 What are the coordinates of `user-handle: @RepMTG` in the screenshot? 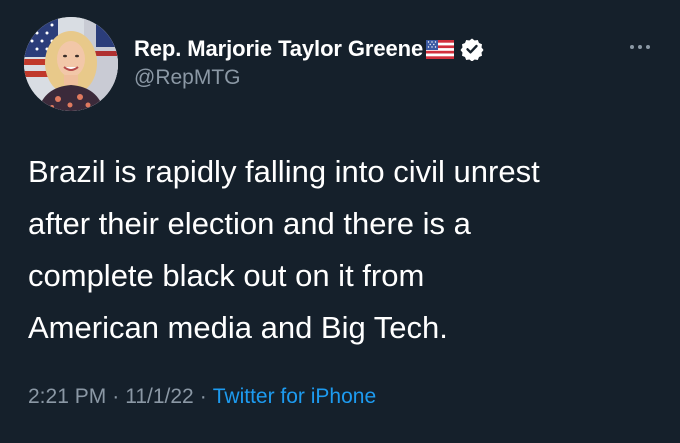 It's located at (309, 78).